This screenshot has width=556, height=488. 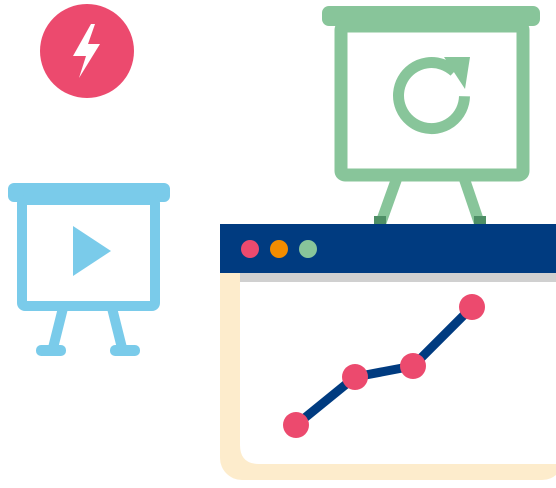 What do you see at coordinates (125, 350) in the screenshot?
I see `play-board-foot-right` at bounding box center [125, 350].